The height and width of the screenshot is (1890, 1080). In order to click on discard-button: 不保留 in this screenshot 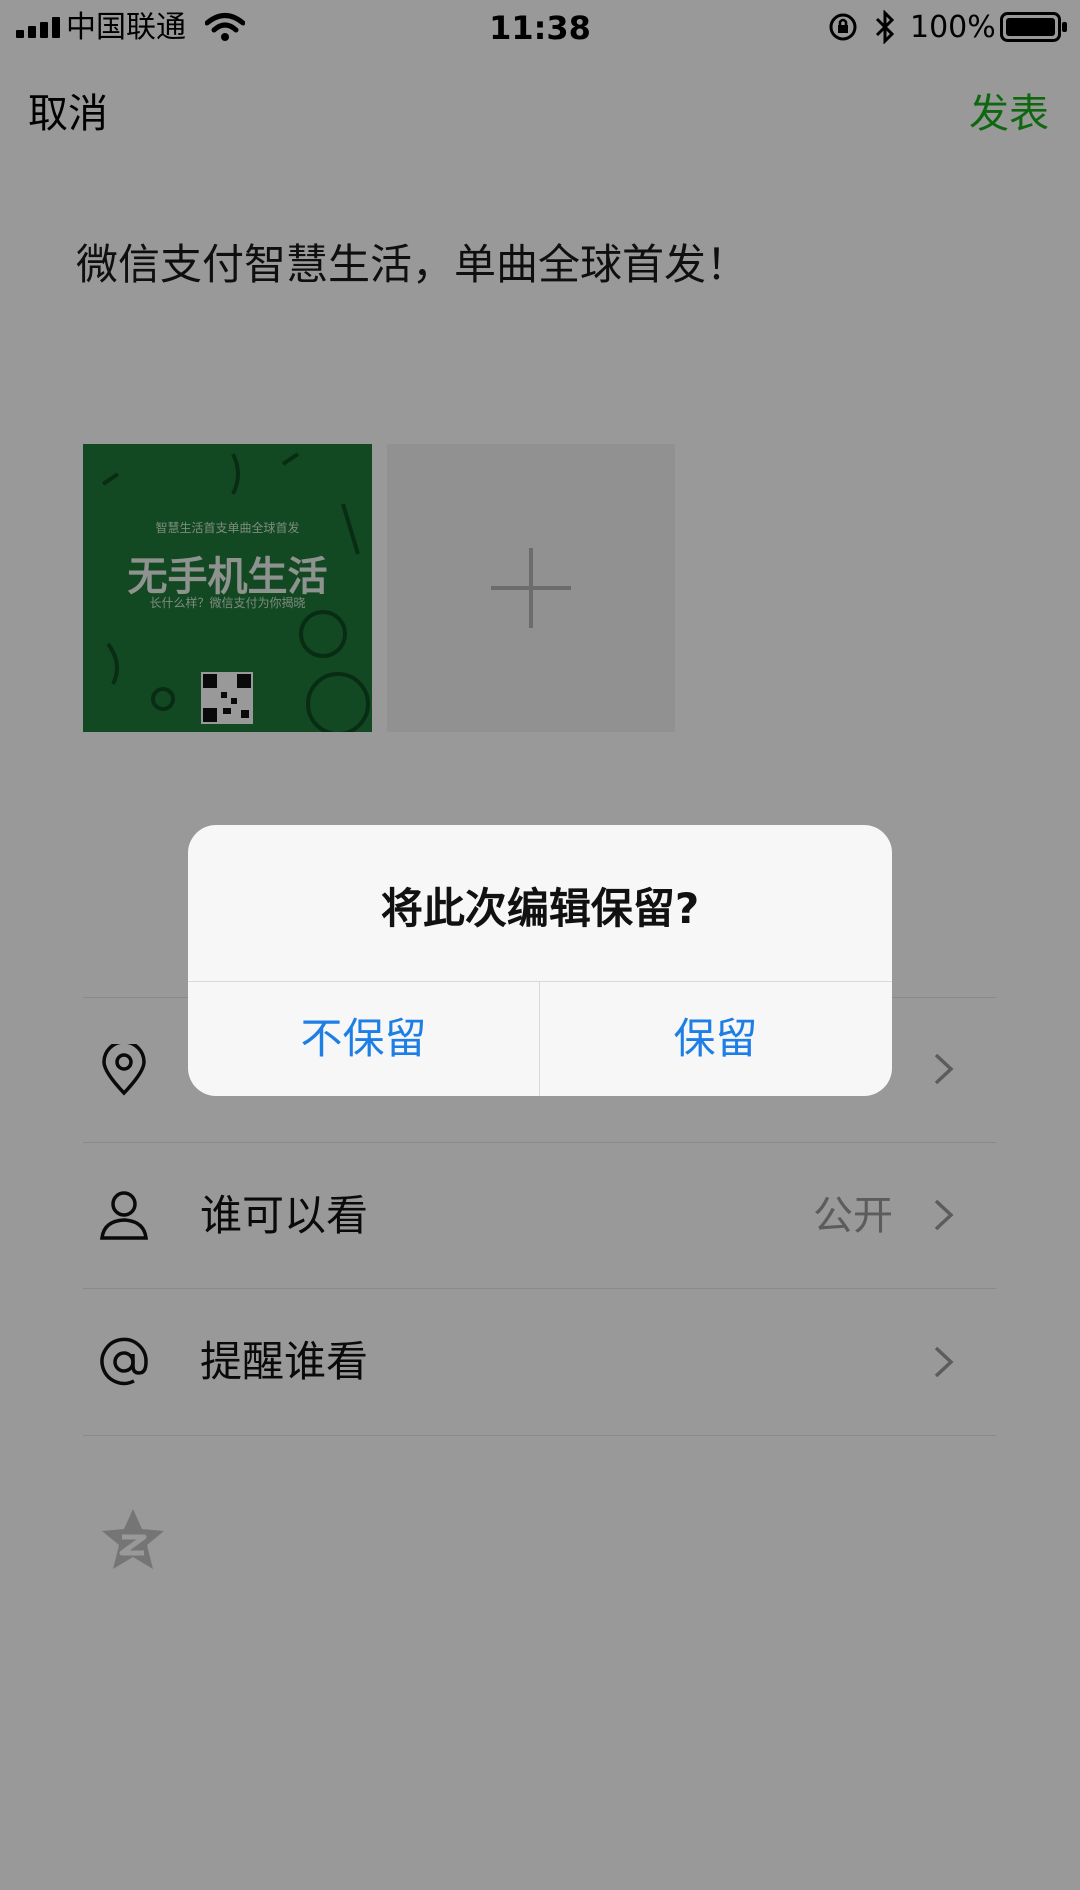, I will do `click(363, 1039)`.